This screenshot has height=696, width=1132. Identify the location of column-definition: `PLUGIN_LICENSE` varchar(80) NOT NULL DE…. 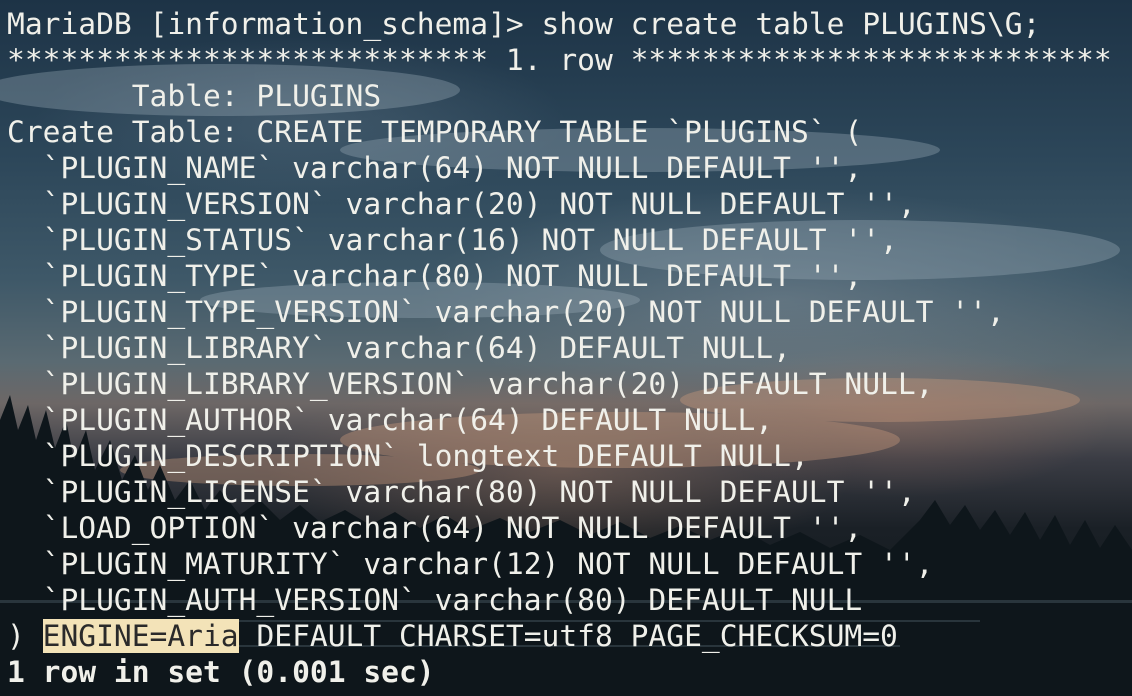
(461, 492).